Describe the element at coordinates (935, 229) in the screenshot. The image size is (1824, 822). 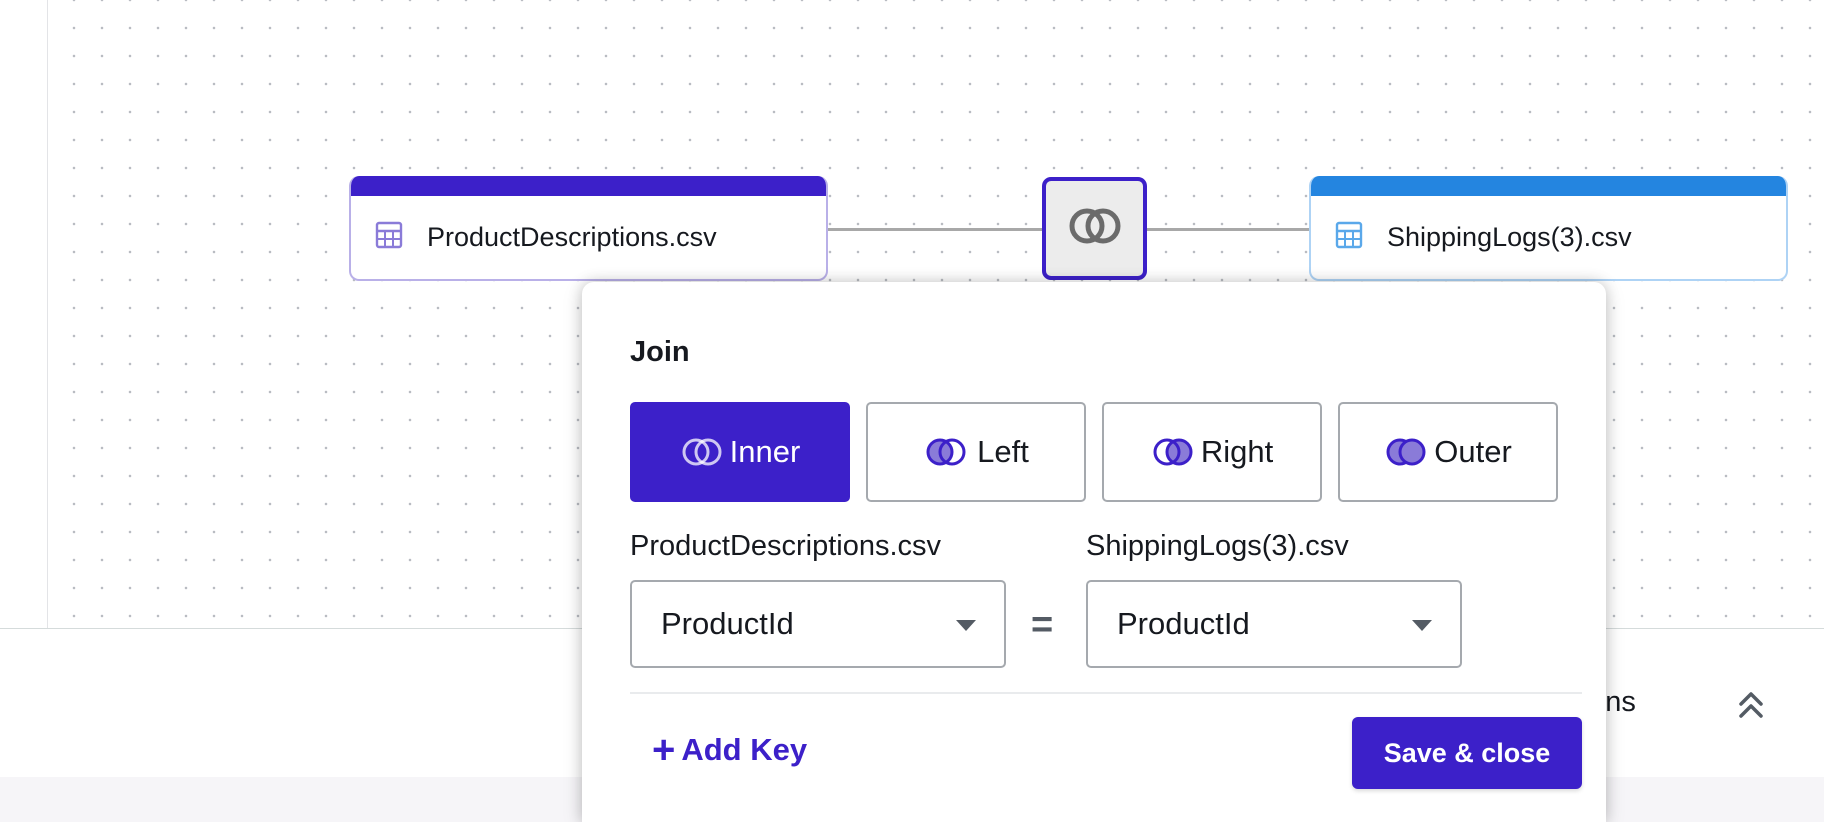
I see `connector-left` at that location.